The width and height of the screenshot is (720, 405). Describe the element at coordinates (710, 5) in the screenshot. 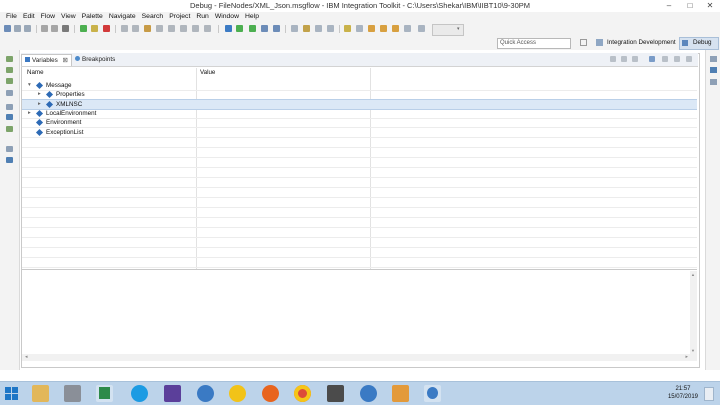

I see `close-button: ✕` at that location.